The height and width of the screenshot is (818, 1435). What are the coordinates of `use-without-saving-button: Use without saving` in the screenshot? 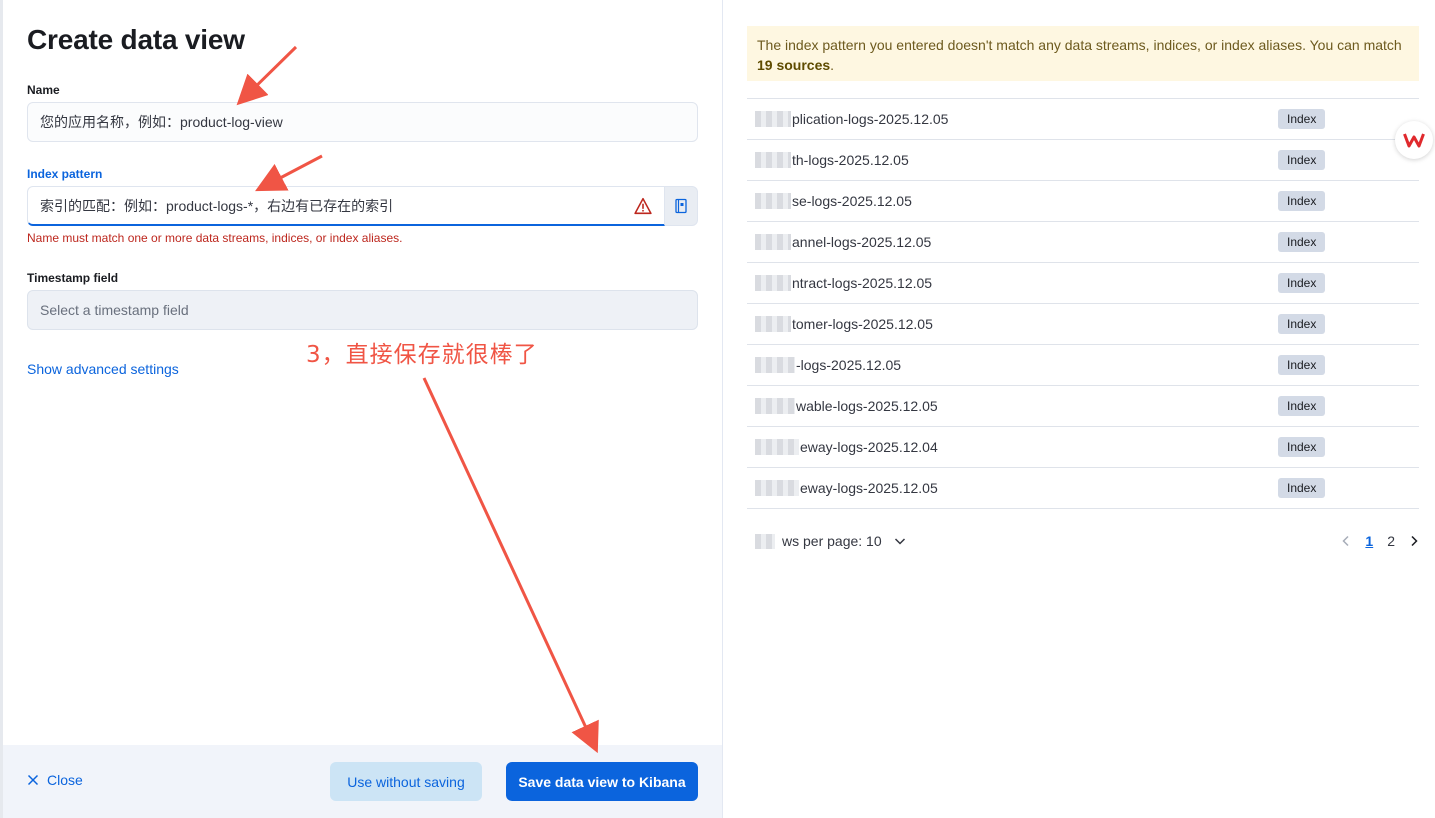 It's located at (406, 781).